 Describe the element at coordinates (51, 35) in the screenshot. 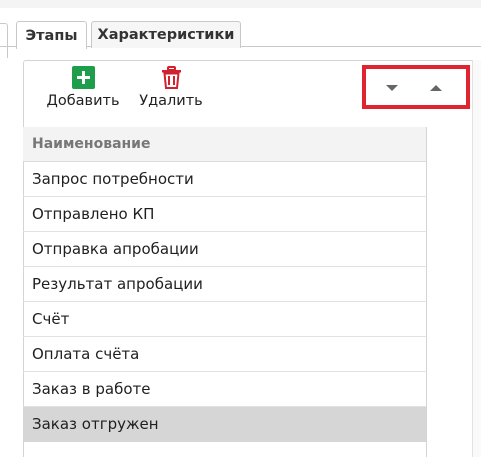

I see `tab-stages: Этапы` at that location.